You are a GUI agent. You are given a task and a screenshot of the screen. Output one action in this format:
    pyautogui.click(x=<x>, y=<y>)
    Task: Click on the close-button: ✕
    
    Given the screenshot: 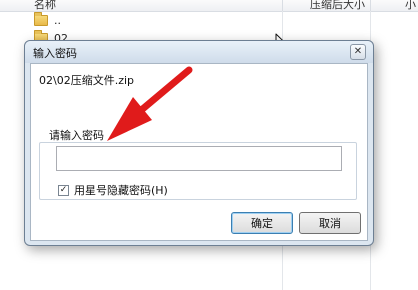 What is the action you would take?
    pyautogui.click(x=358, y=52)
    